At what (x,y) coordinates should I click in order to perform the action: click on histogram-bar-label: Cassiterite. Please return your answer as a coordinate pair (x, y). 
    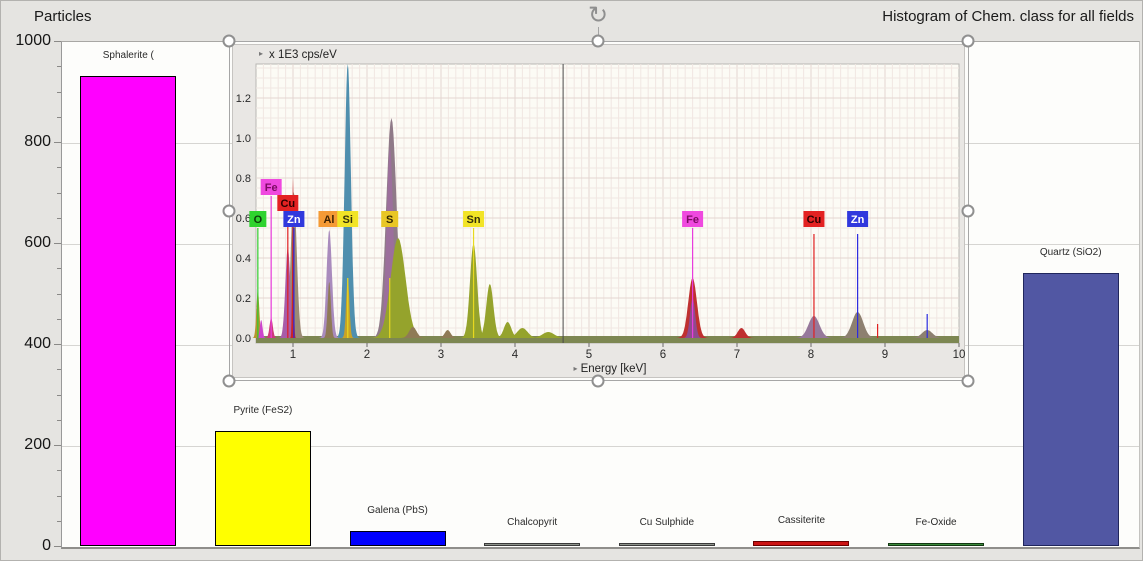
    Looking at the image, I should click on (801, 521).